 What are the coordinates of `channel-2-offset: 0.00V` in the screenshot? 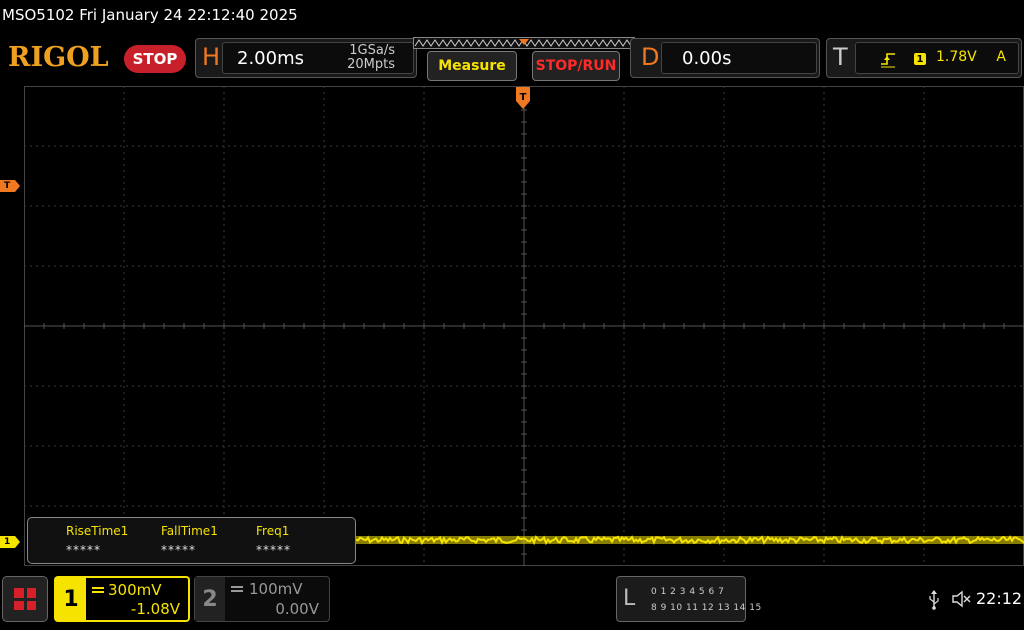 It's located at (297, 609).